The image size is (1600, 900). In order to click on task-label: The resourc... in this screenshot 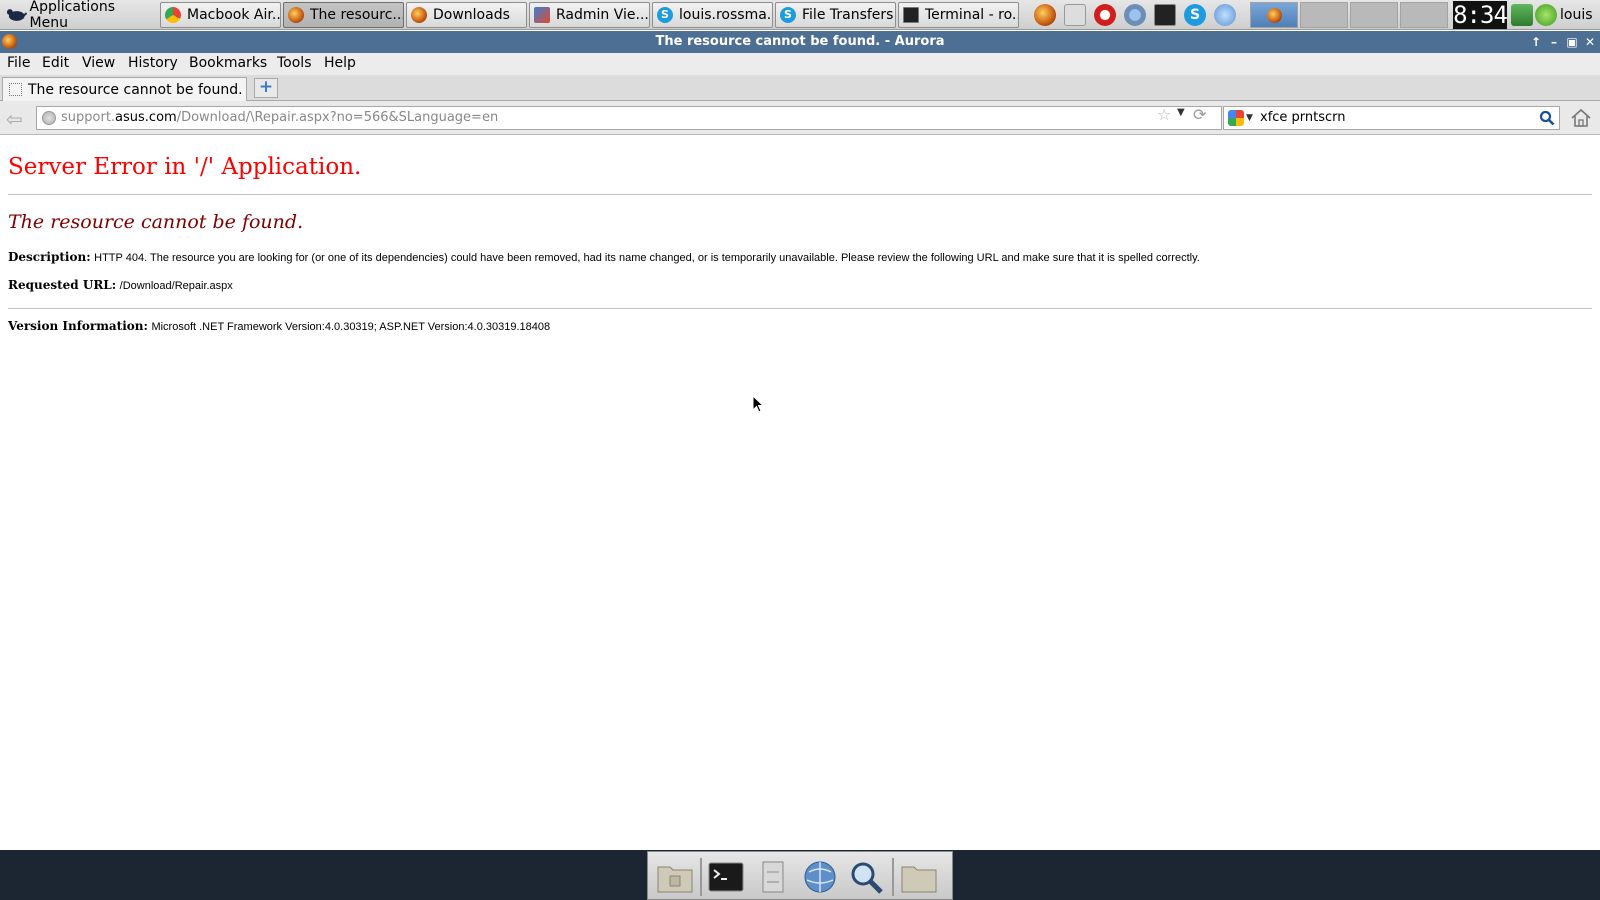, I will do `click(357, 15)`.